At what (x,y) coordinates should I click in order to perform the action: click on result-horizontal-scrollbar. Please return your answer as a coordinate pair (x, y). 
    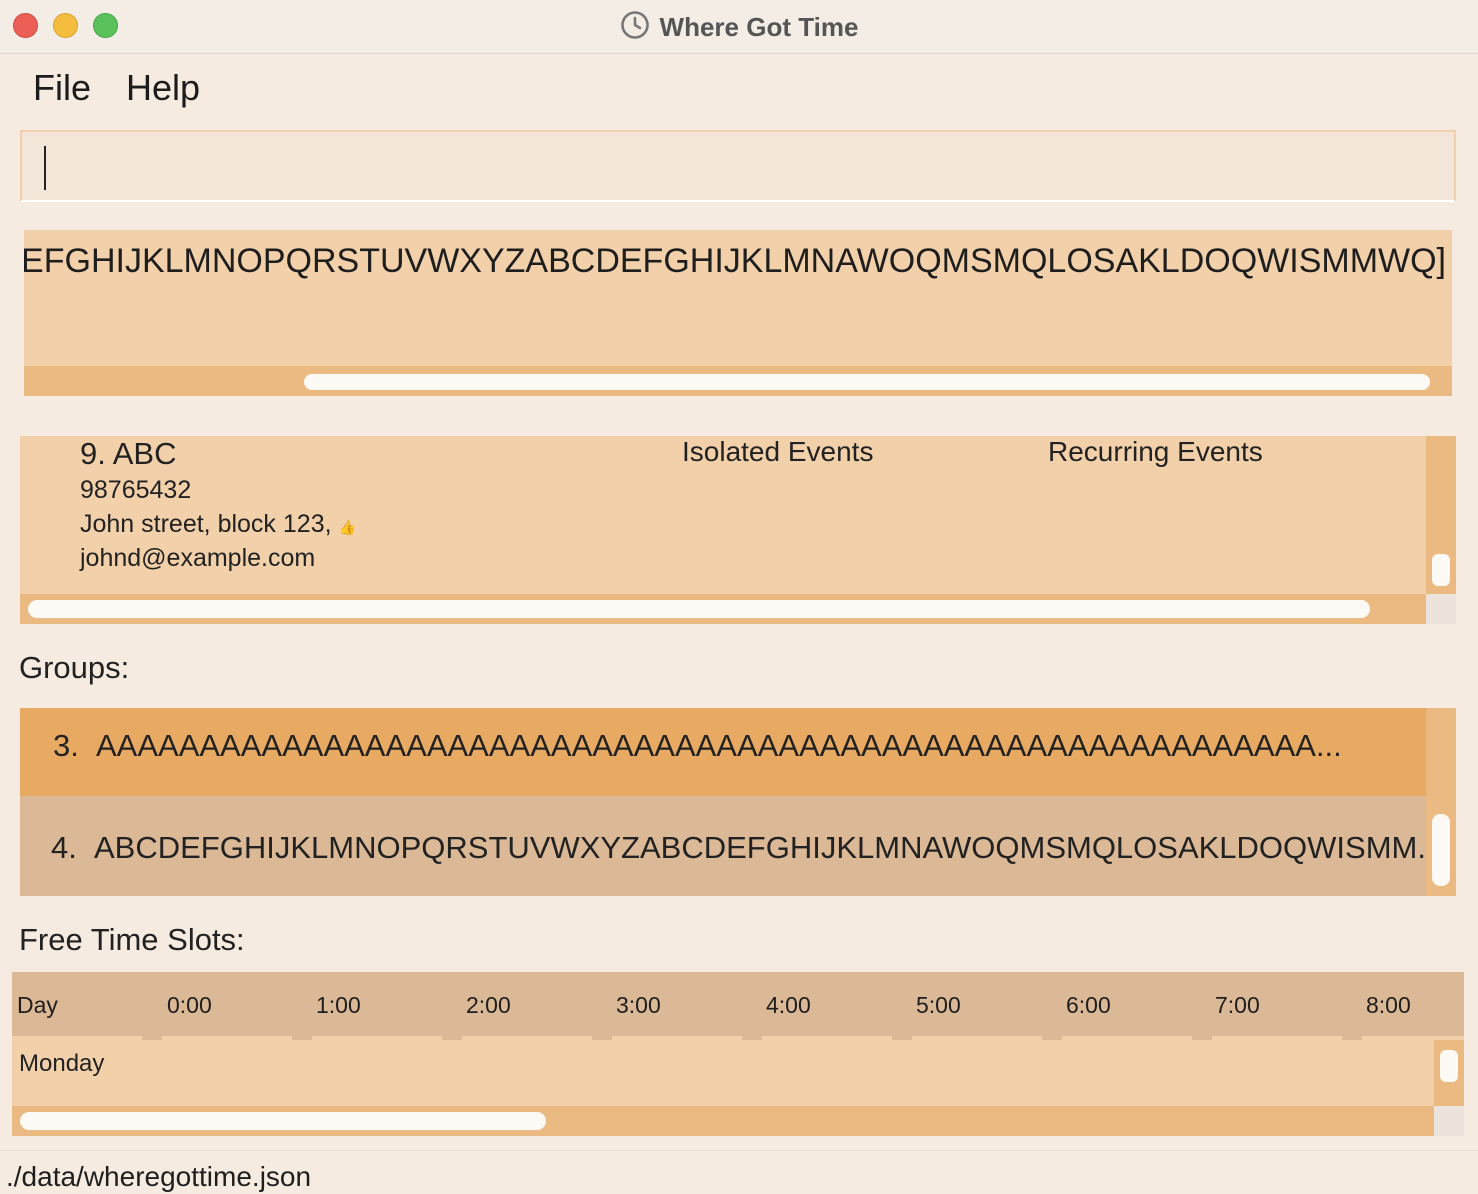
    Looking at the image, I should click on (738, 381).